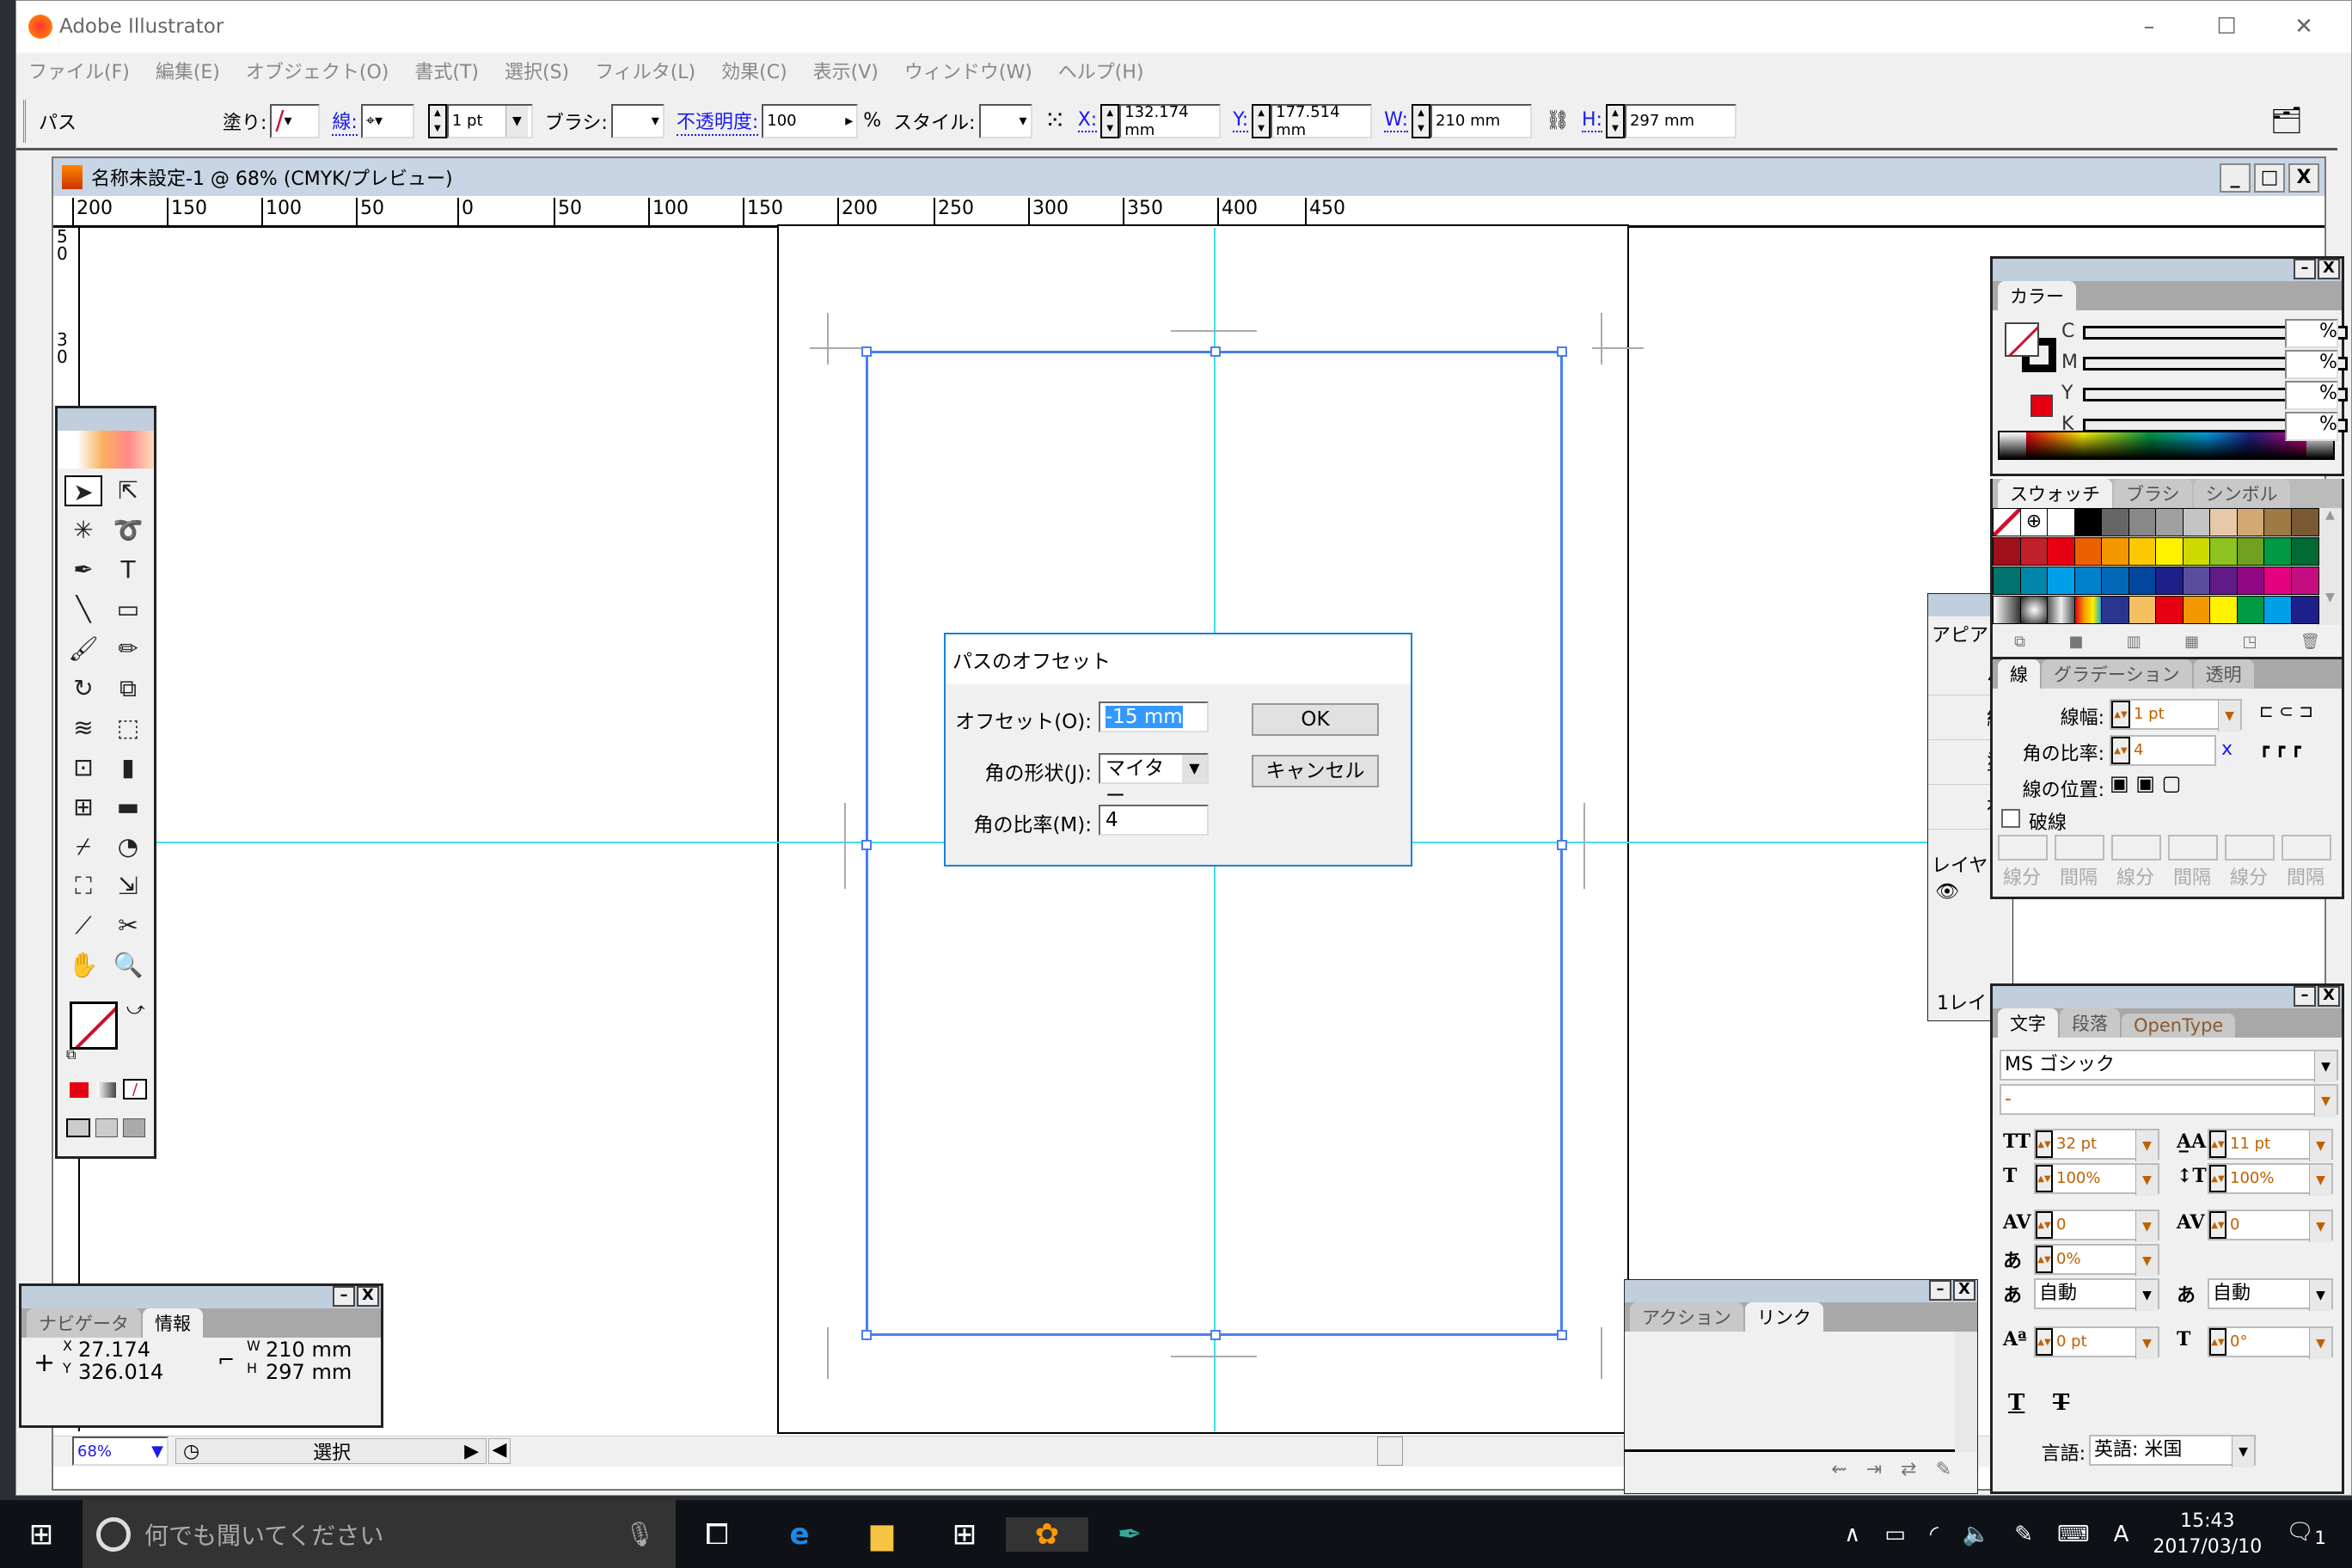 This screenshot has height=1568, width=2352. I want to click on search-box: 何でも聞いてください 🎙, so click(379, 1534).